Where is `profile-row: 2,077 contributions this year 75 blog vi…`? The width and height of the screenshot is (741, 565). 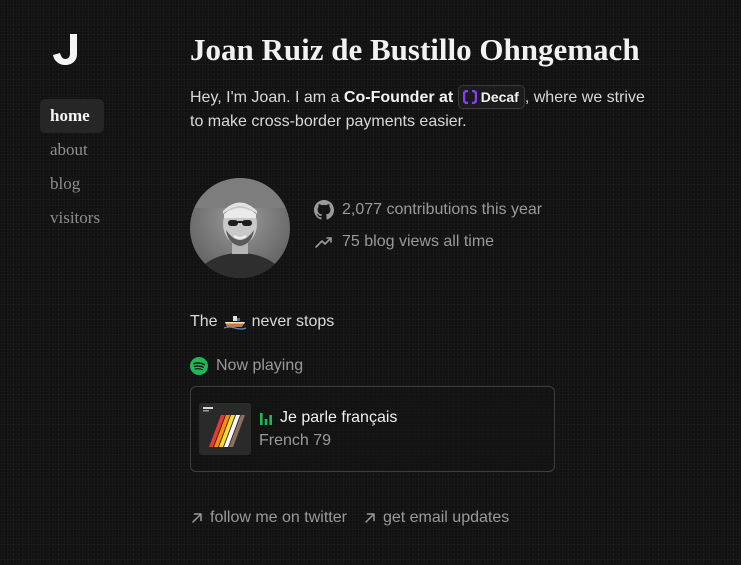 profile-row: 2,077 contributions this year 75 blog vi… is located at coordinates (440, 228).